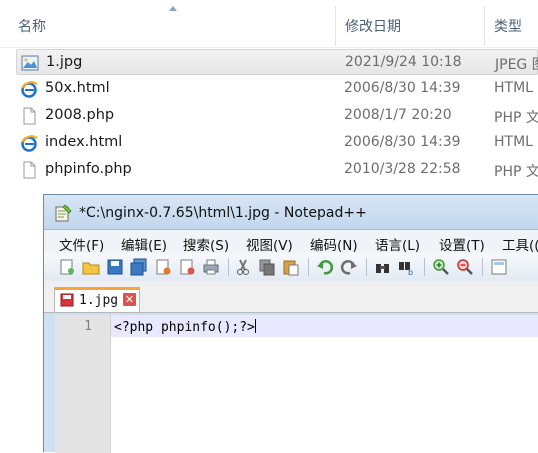  I want to click on title-bar: *C:\nginx-0.7.65\html\1.jpg - Notepad++, so click(291, 212).